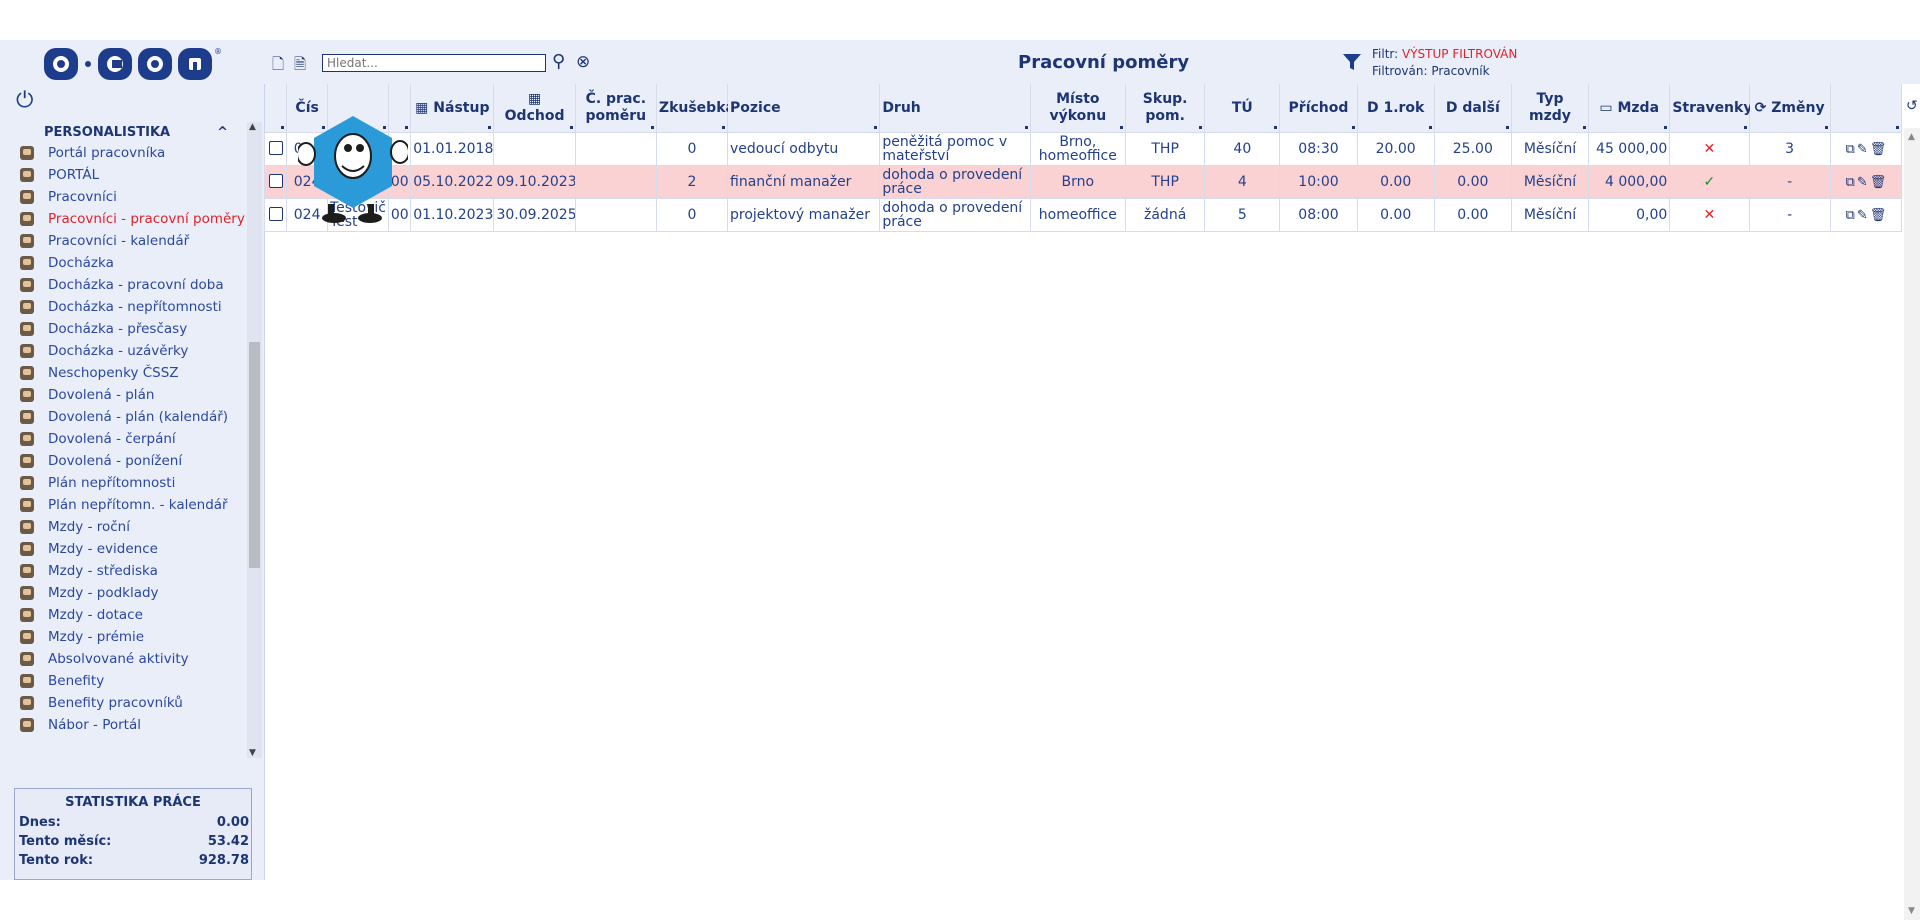  Describe the element at coordinates (1078, 215) in the screenshot. I see `cell-misto: homeoffice` at that location.